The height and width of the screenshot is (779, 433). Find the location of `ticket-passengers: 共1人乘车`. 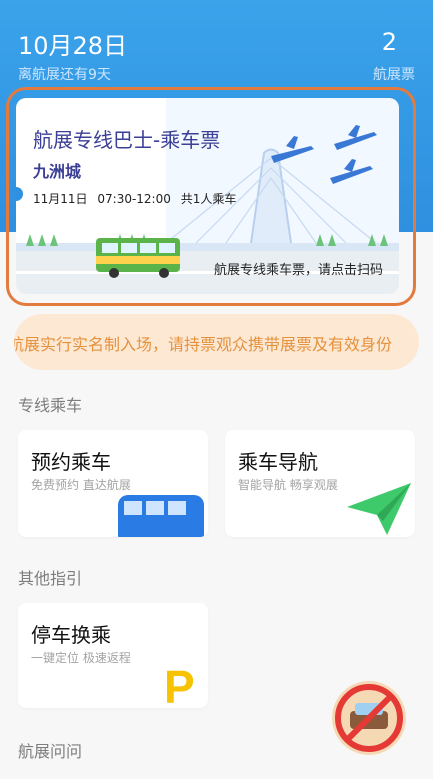

ticket-passengers: 共1人乘车 is located at coordinates (208, 199).